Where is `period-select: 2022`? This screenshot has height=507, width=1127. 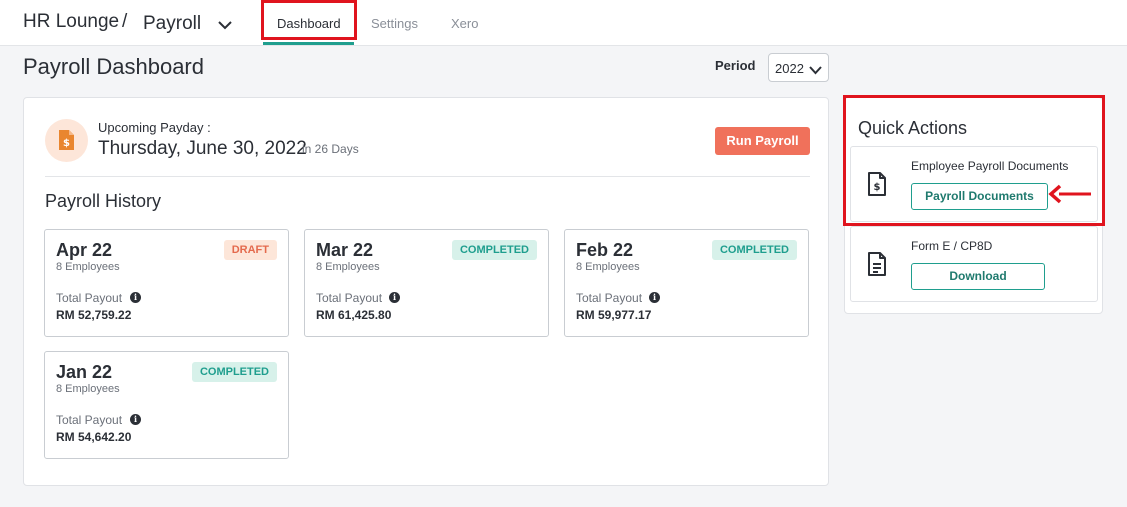 period-select: 2022 is located at coordinates (798, 67).